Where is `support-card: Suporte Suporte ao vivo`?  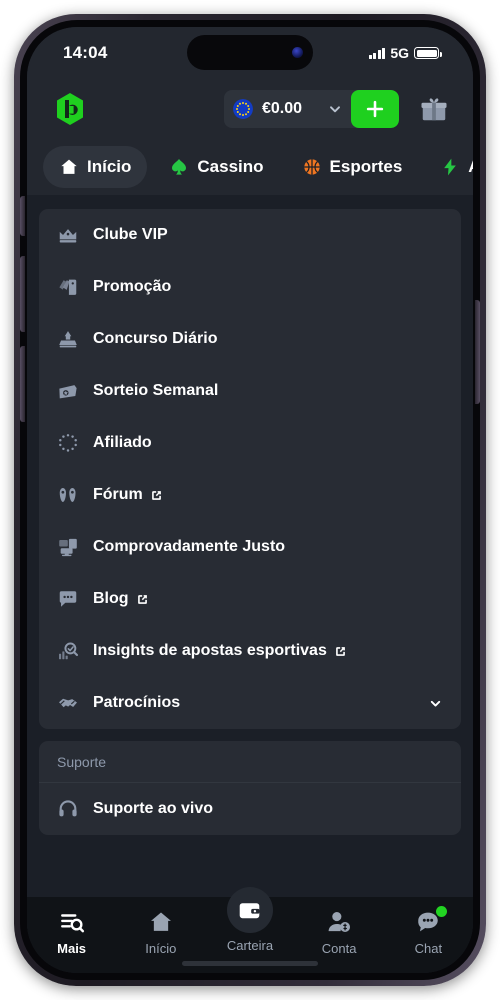
support-card: Suporte Suporte ao vivo is located at coordinates (250, 788).